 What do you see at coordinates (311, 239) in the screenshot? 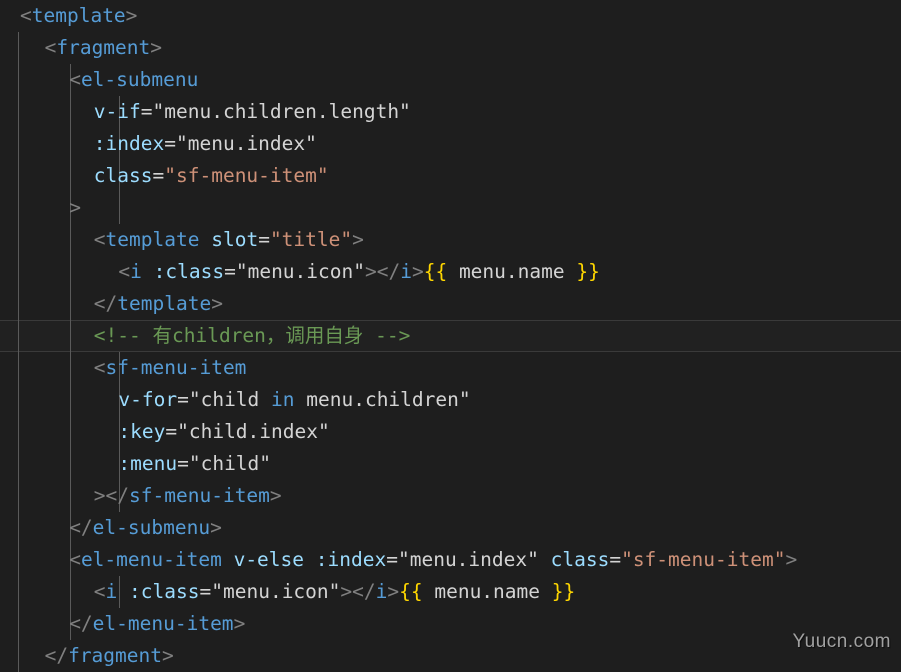
I see `code-token-str: "title"` at bounding box center [311, 239].